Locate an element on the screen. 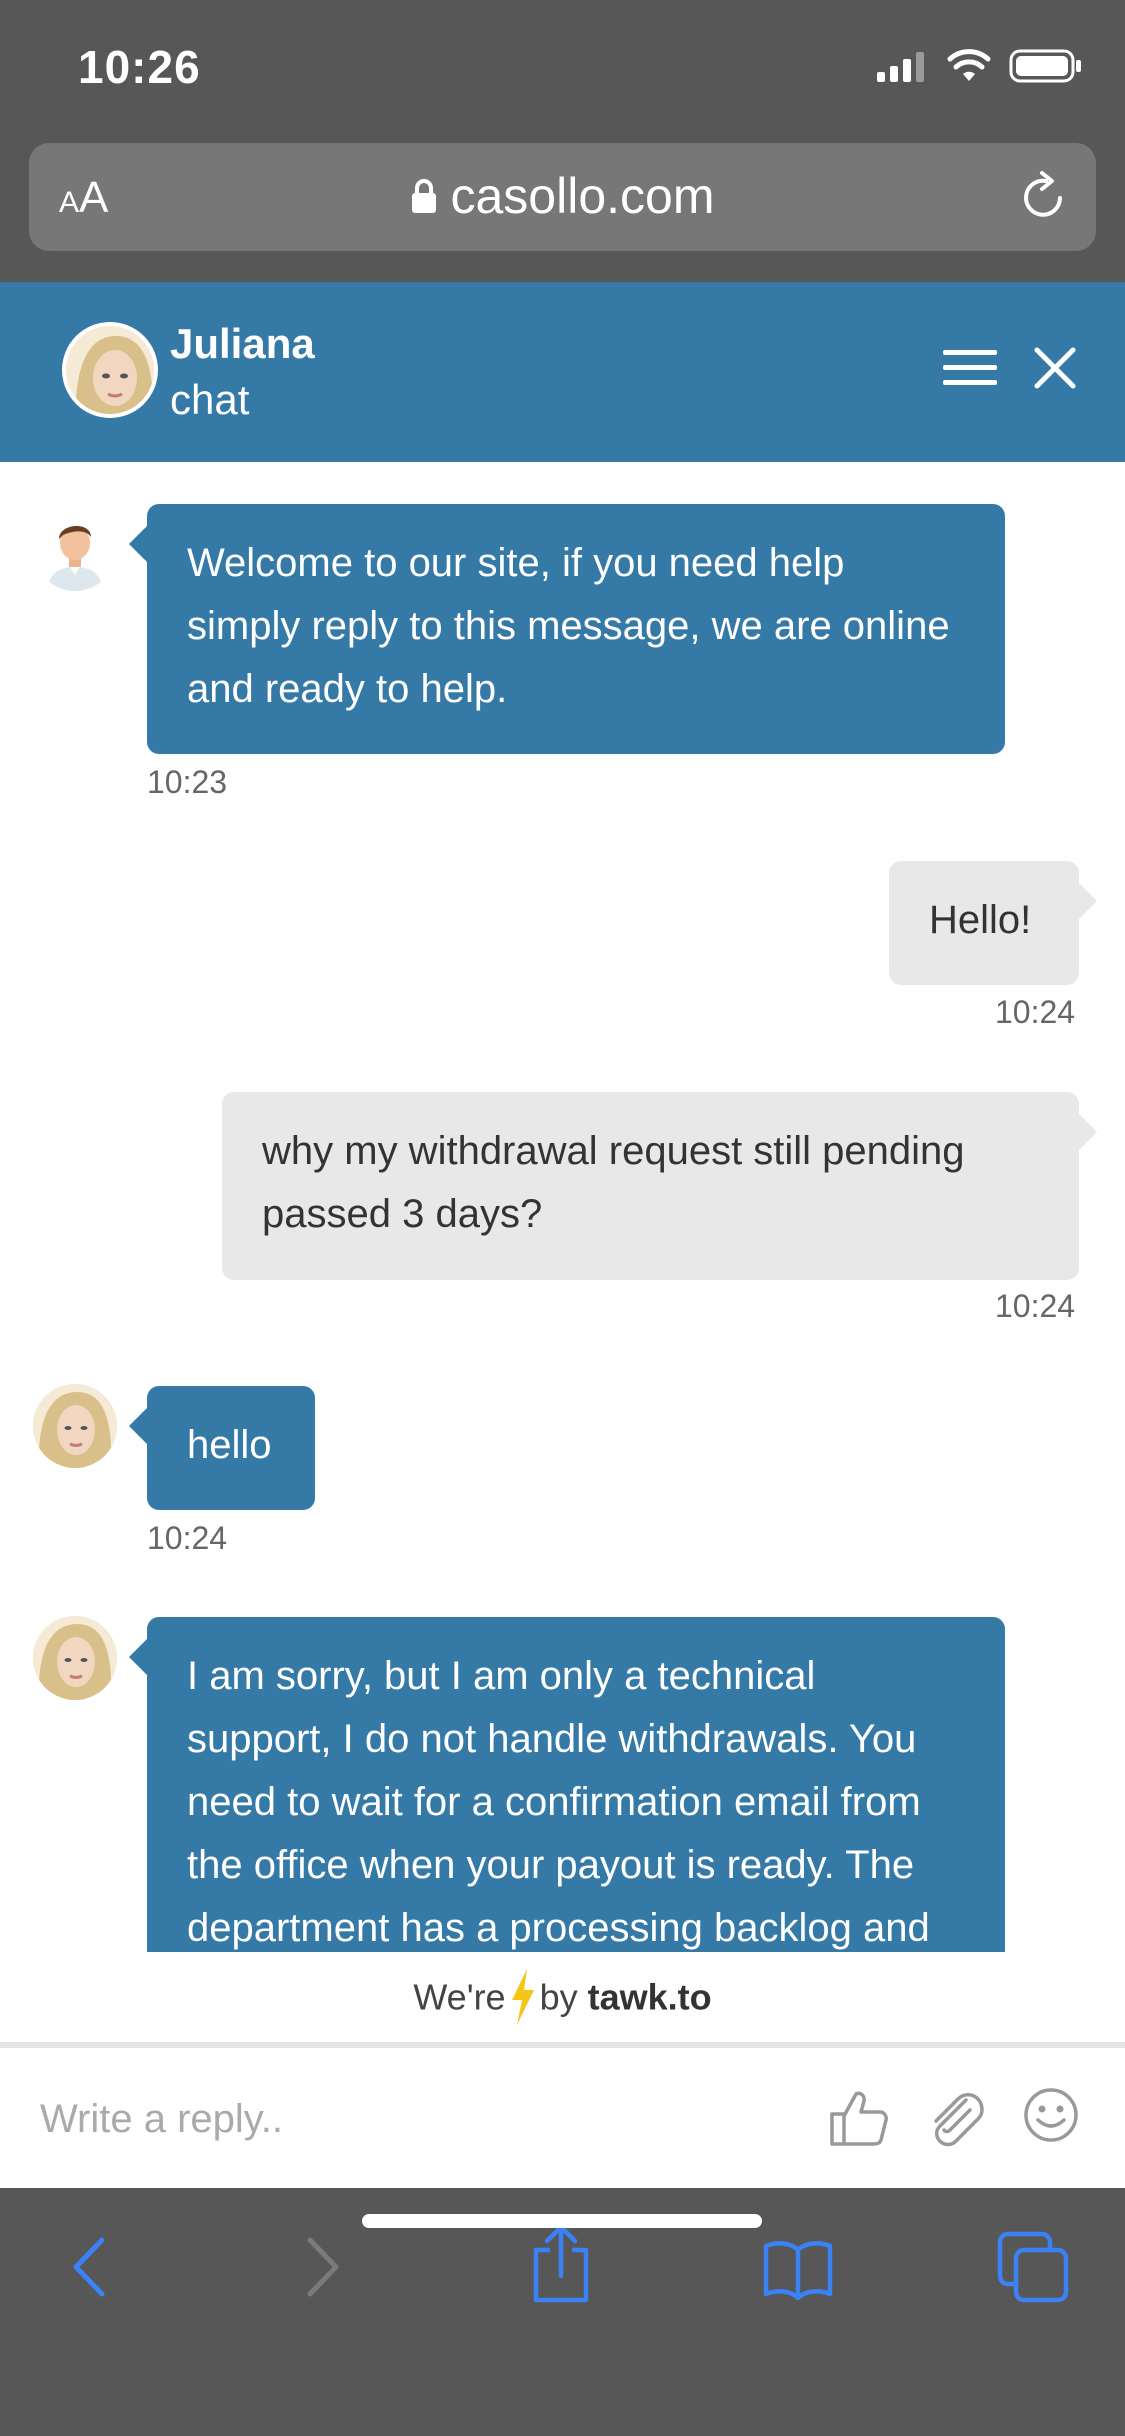 This screenshot has width=1125, height=2436. browser-address-bar: AA casollo.com is located at coordinates (562, 211).